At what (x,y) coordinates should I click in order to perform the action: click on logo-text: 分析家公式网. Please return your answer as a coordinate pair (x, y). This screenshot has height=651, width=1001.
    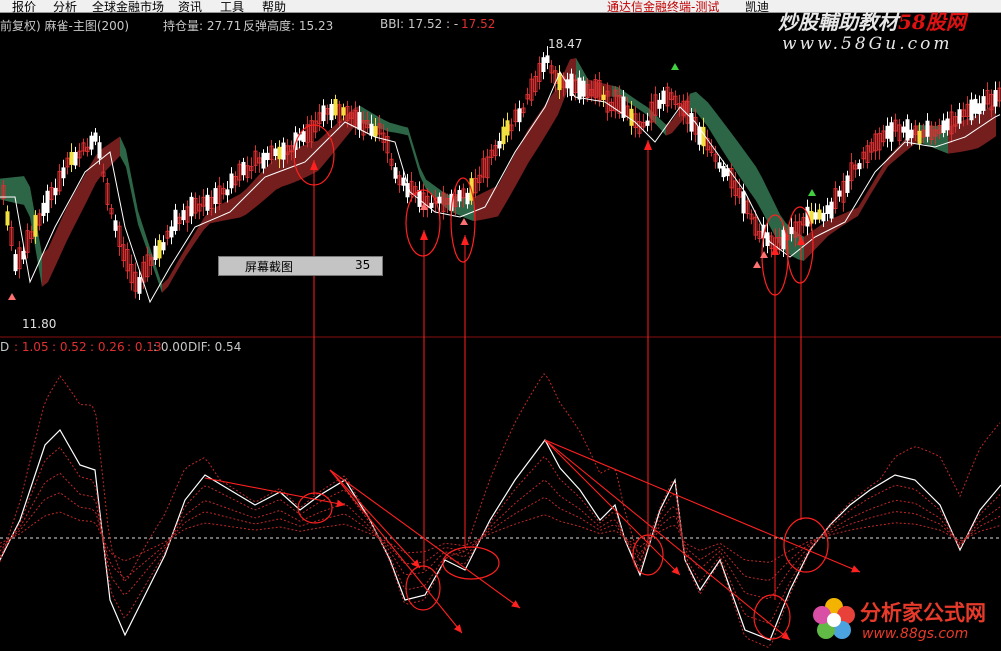
    Looking at the image, I should click on (923, 613).